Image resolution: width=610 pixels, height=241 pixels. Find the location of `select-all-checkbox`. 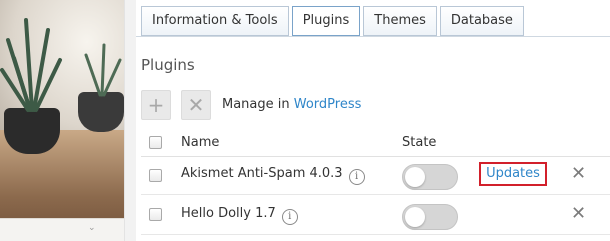

select-all-checkbox is located at coordinates (155, 142).